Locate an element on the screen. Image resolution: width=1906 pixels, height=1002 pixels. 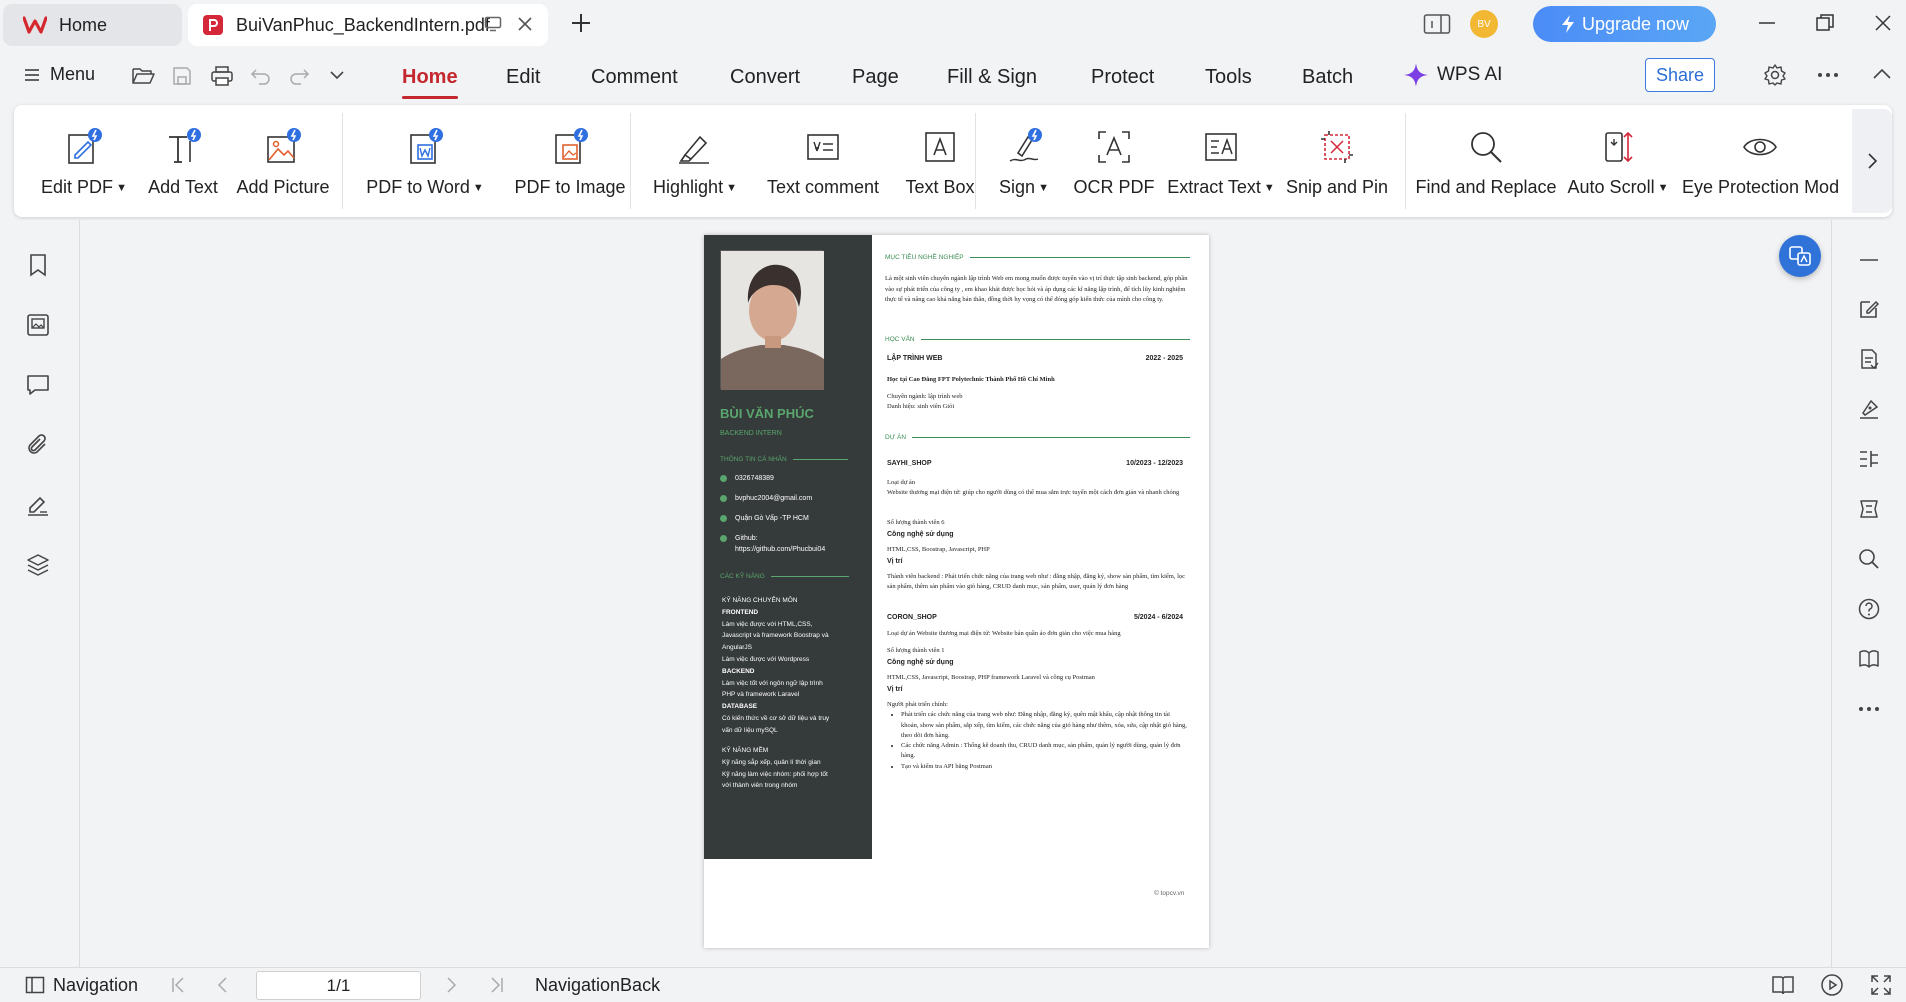
soft-skills-title: KỸ NĂNG MỀM is located at coordinates (745, 750).